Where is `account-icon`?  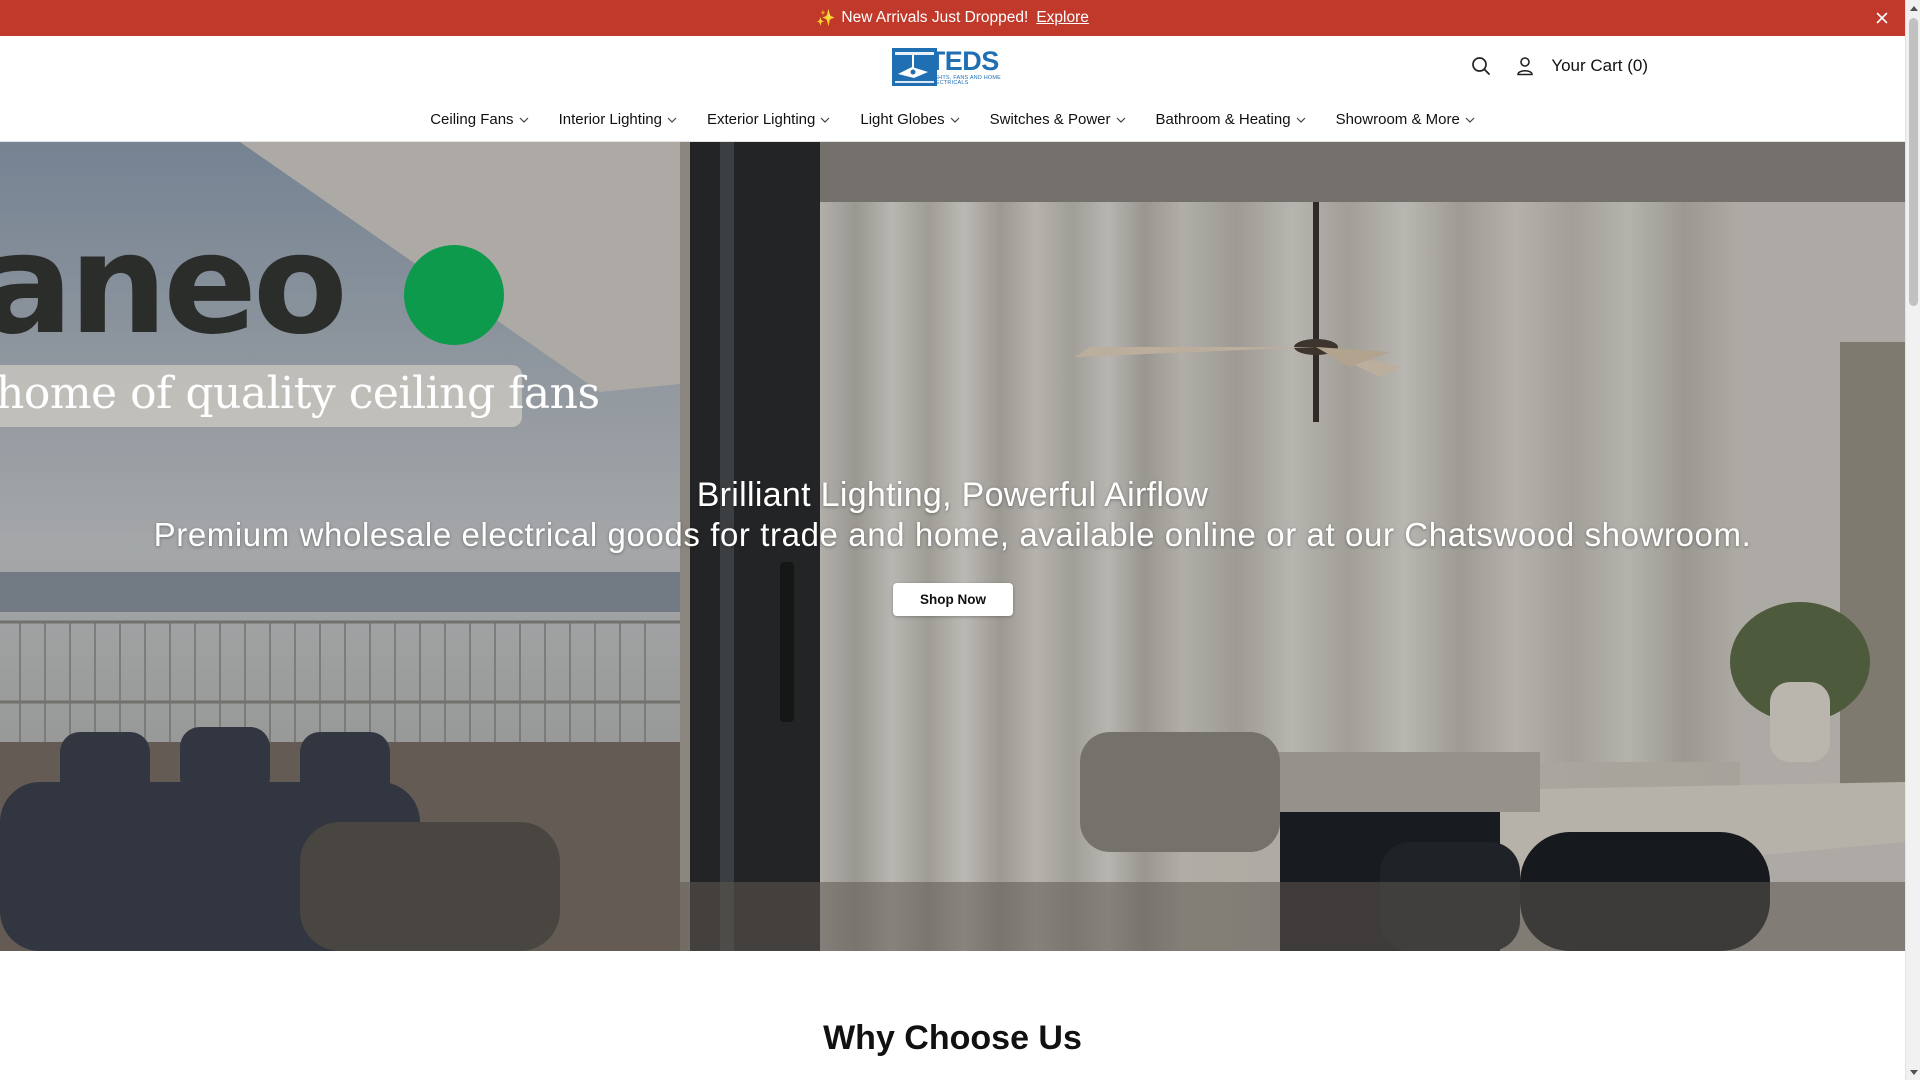 account-icon is located at coordinates (1525, 66).